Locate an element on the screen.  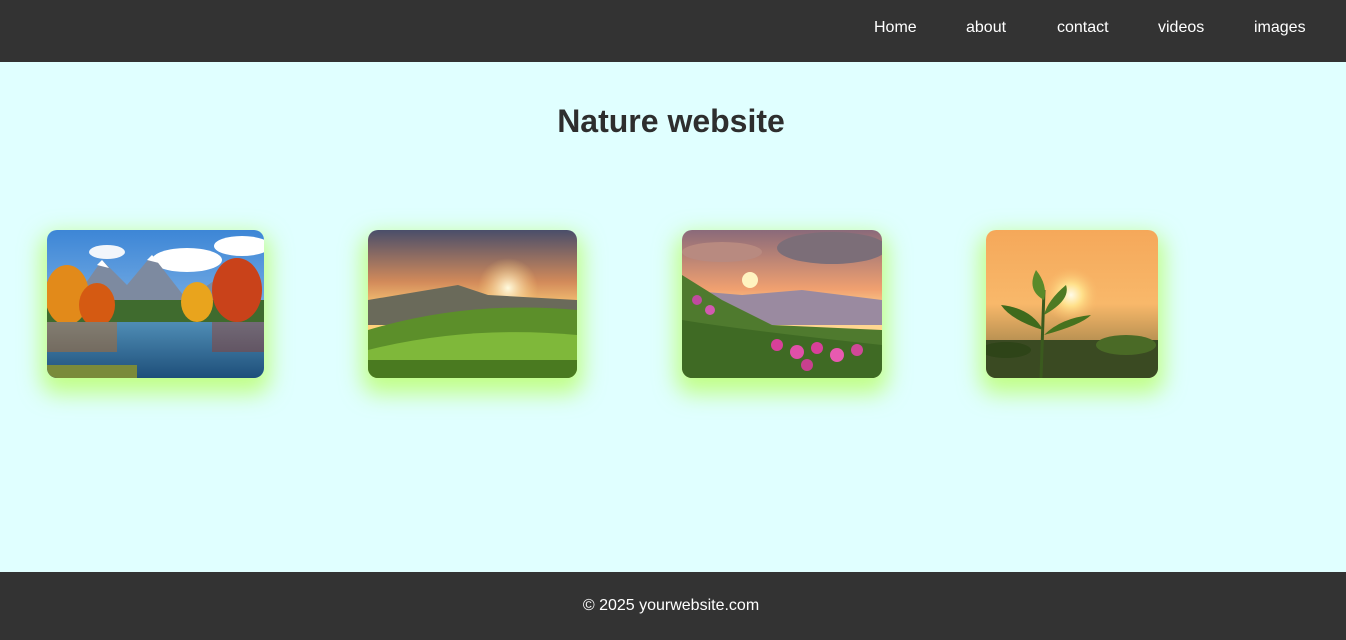
gallery-image-mountain-flowers is located at coordinates (782, 304).